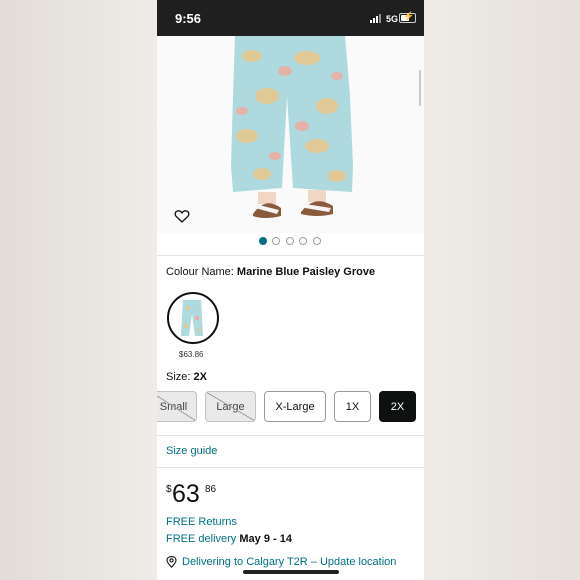 Image resolution: width=580 pixels, height=580 pixels. I want to click on swatch-thumbnail, so click(193, 318).